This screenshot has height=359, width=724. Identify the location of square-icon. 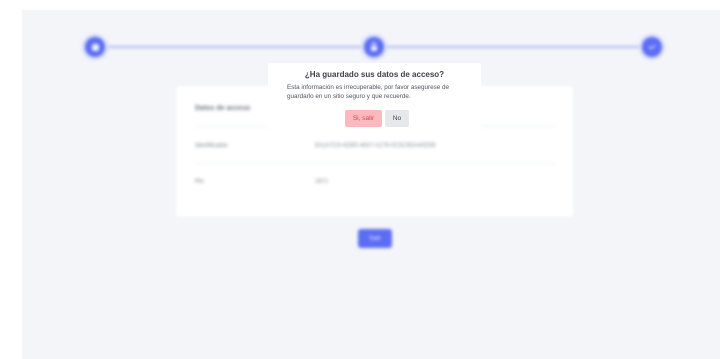
(95, 47).